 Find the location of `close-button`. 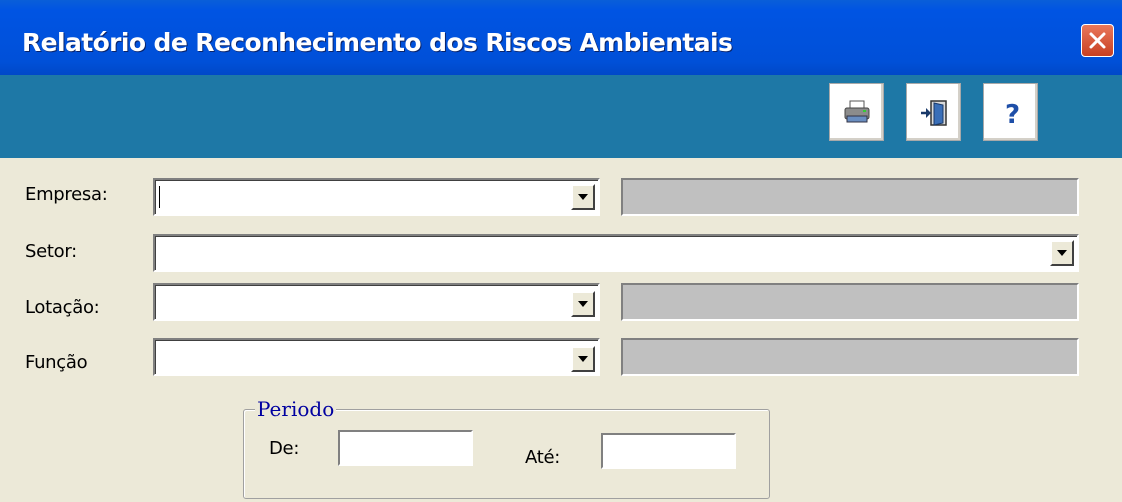

close-button is located at coordinates (1097, 40).